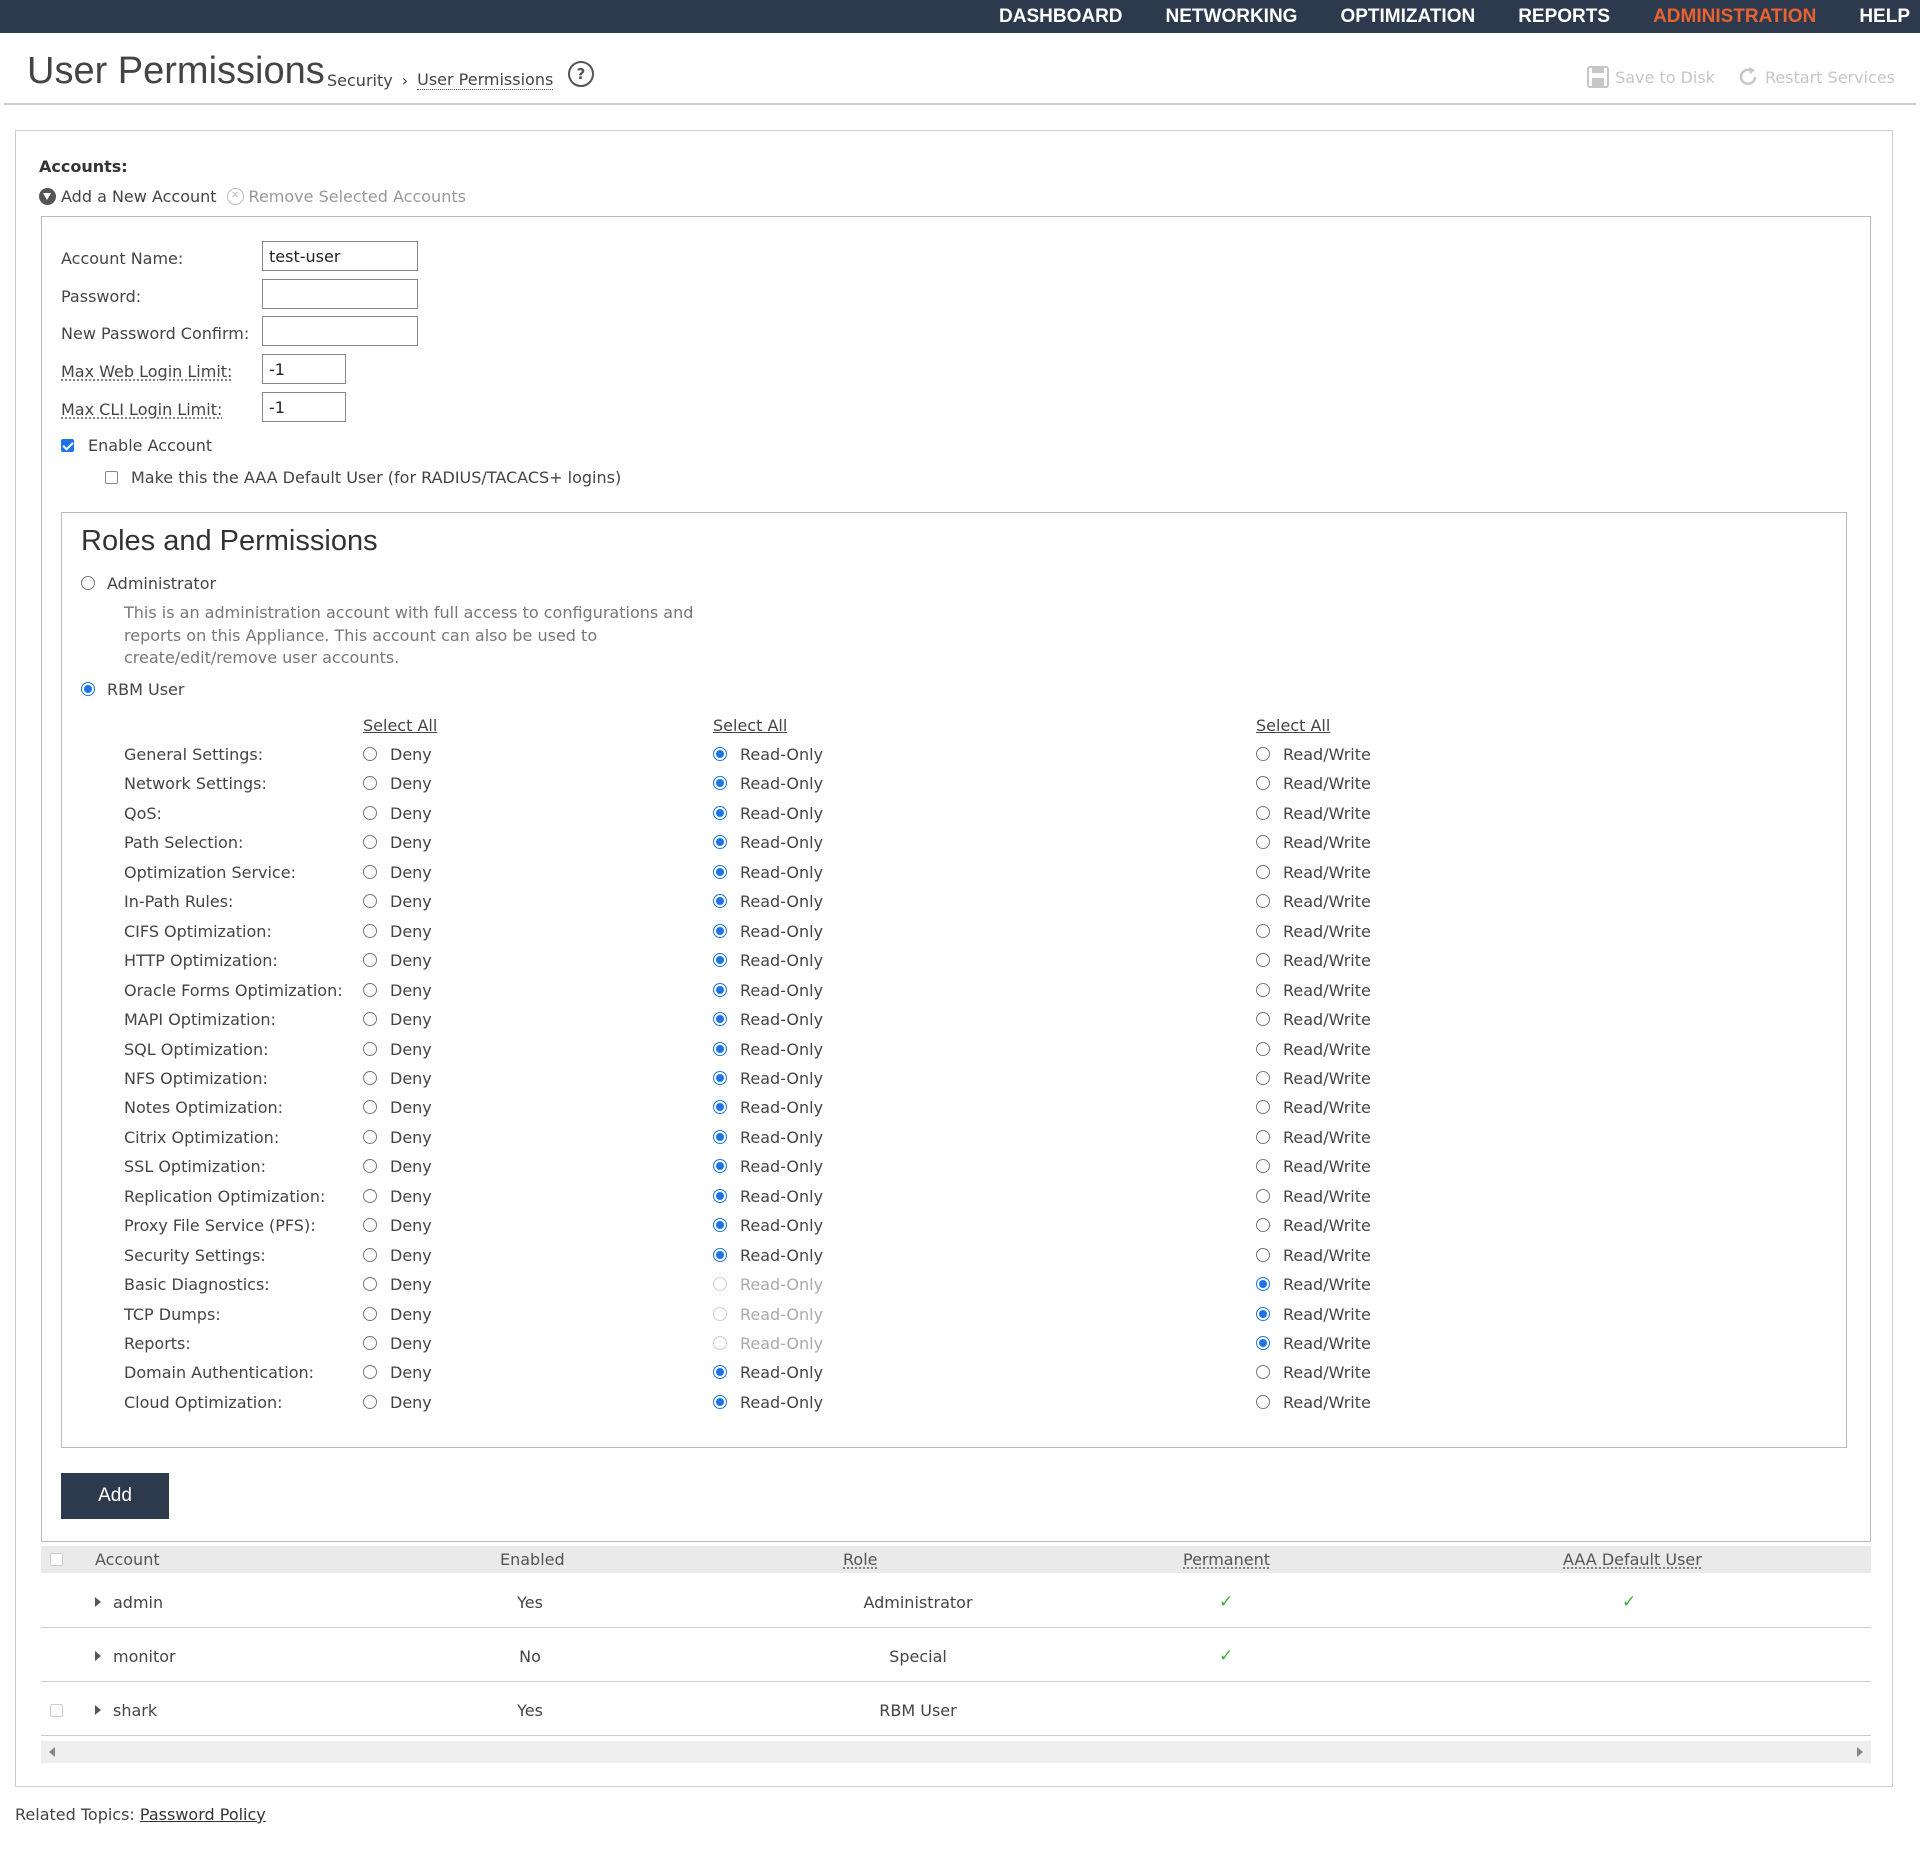 Image resolution: width=1920 pixels, height=1865 pixels. I want to click on nav-dashboard: DASHBOARD, so click(1061, 16).